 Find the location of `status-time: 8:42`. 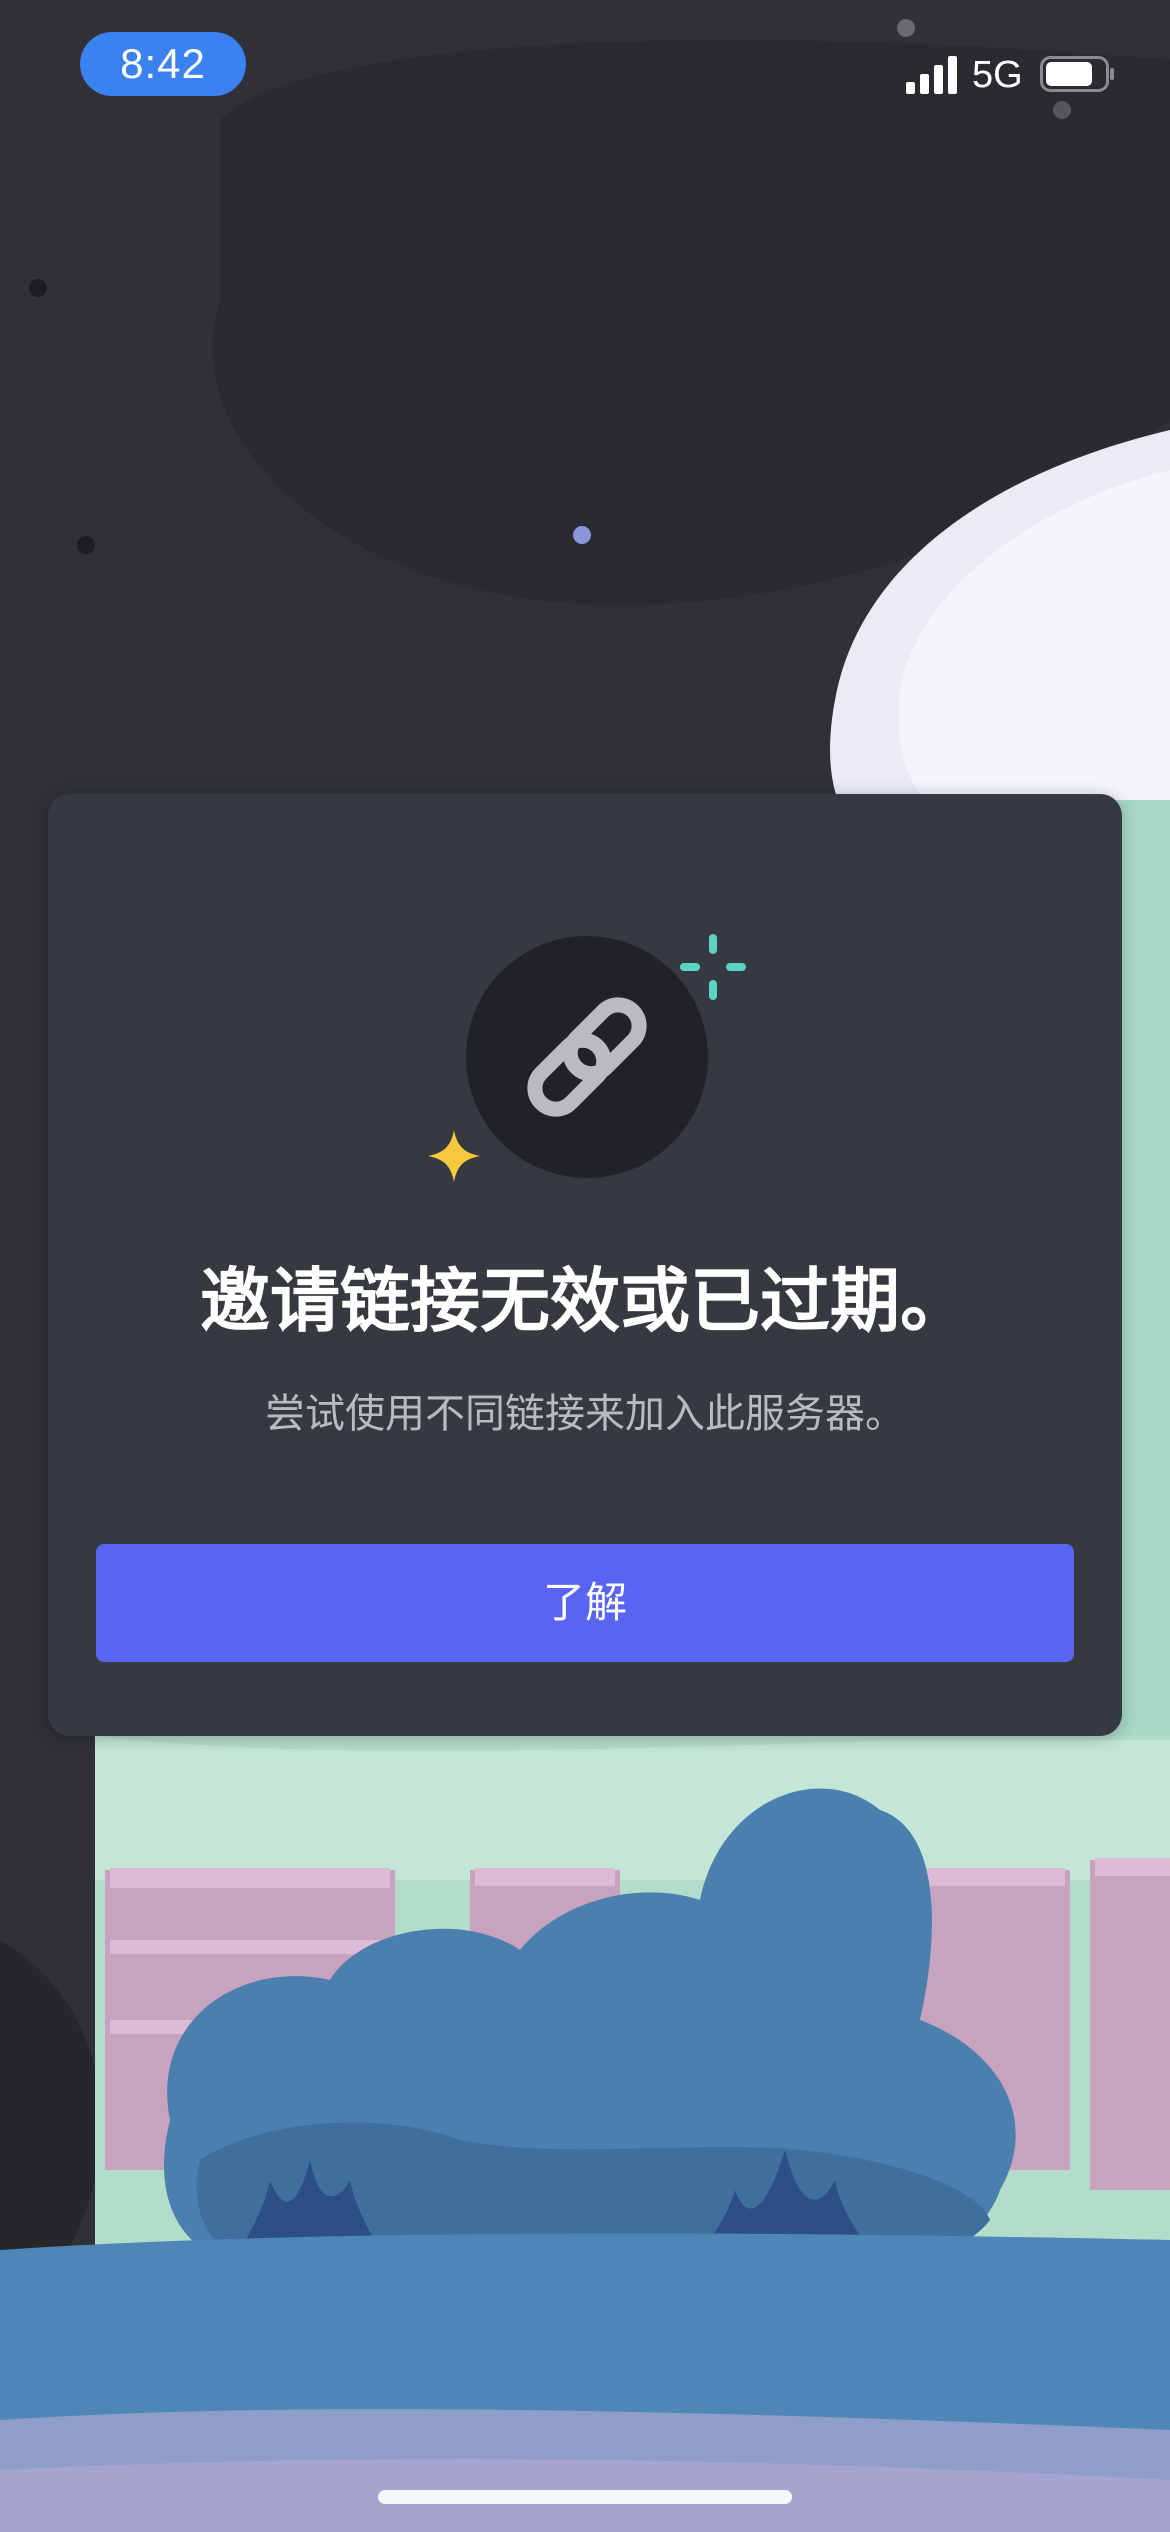

status-time: 8:42 is located at coordinates (163, 64).